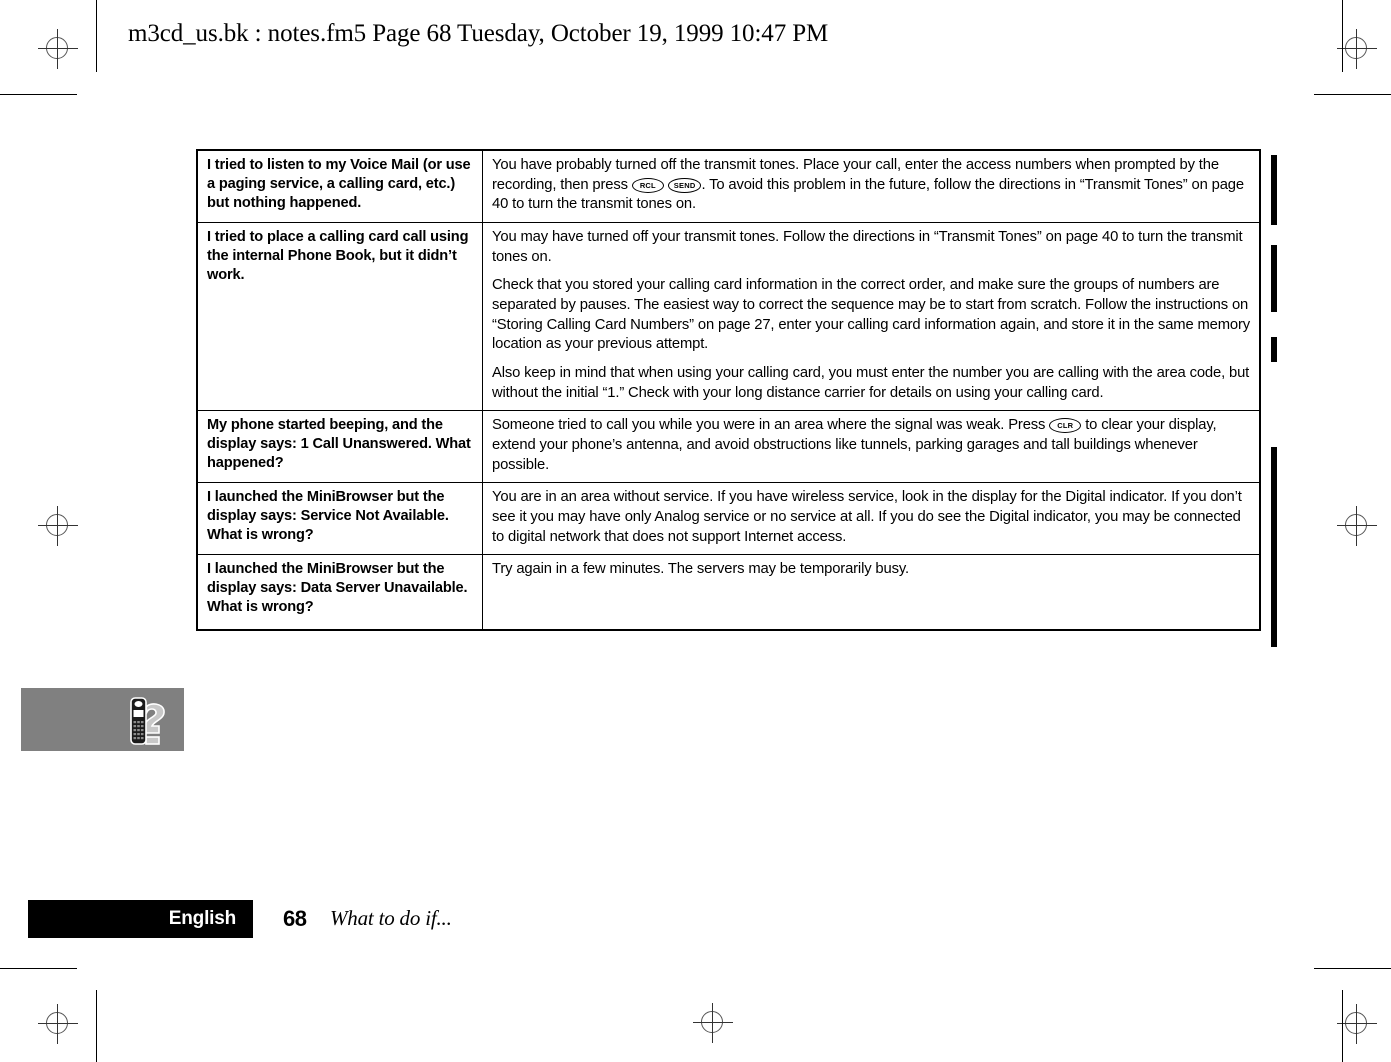  Describe the element at coordinates (1352, 94) in the screenshot. I see `crop-line-top-right-horizontal` at that location.